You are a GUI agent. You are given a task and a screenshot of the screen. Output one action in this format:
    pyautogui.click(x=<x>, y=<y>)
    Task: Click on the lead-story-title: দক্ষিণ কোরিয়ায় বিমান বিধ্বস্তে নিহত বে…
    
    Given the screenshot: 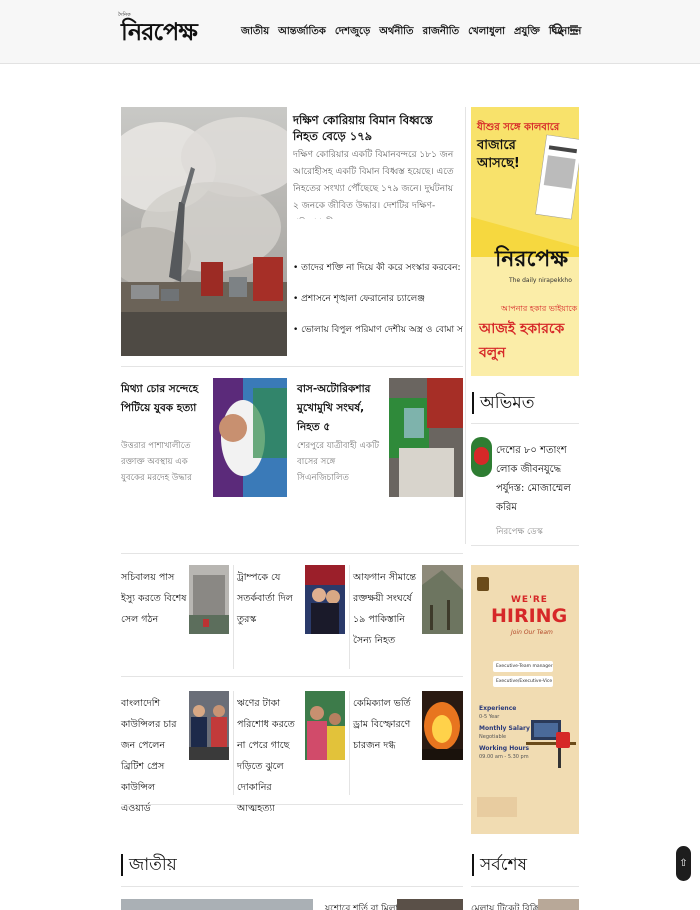 What is the action you would take?
    pyautogui.click(x=376, y=128)
    